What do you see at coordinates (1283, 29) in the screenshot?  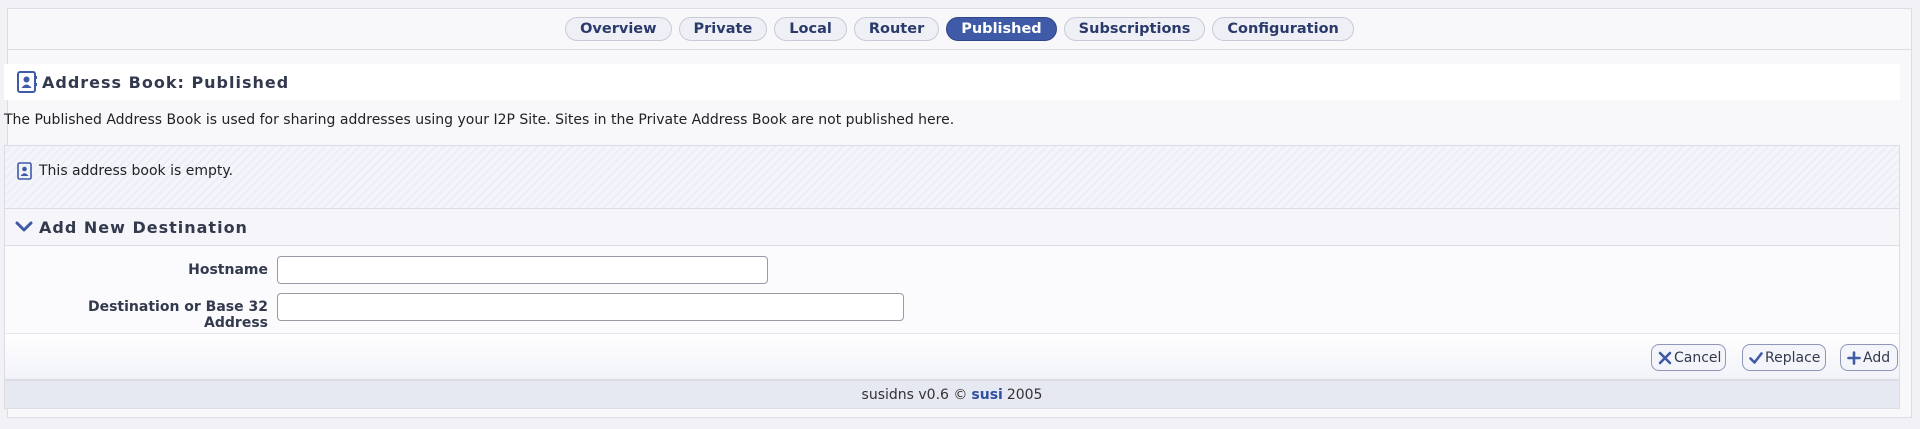 I see `tab-configuration: Configuration` at bounding box center [1283, 29].